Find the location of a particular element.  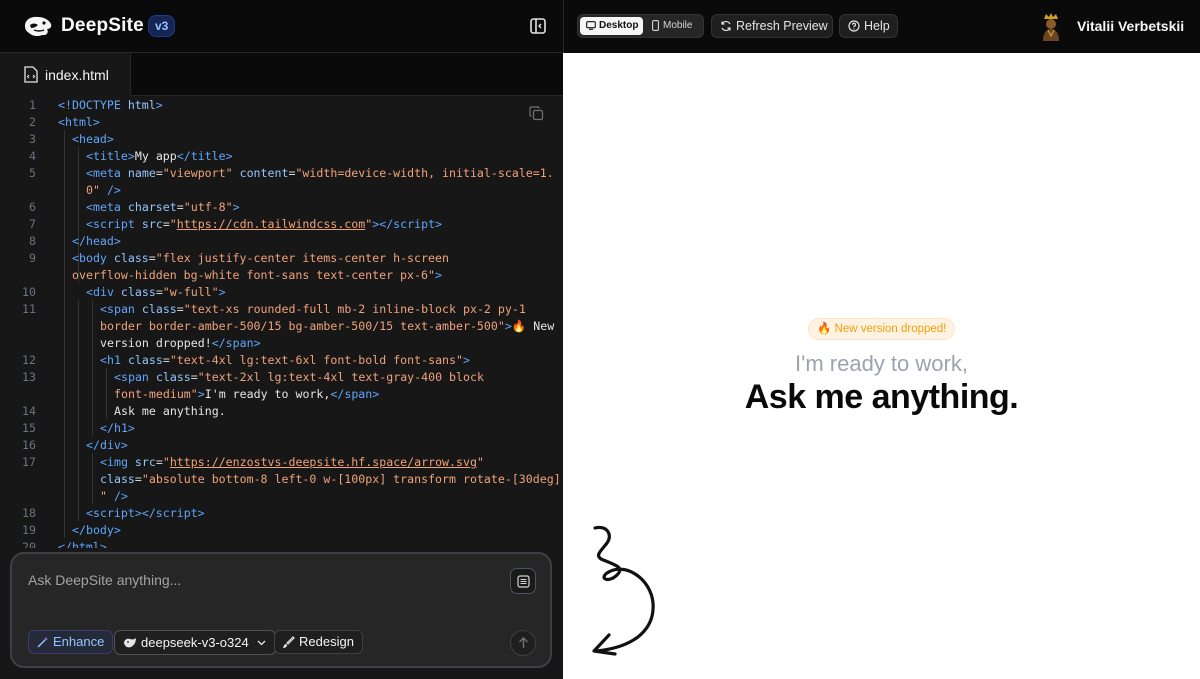

code-text: </div> is located at coordinates (107, 445).